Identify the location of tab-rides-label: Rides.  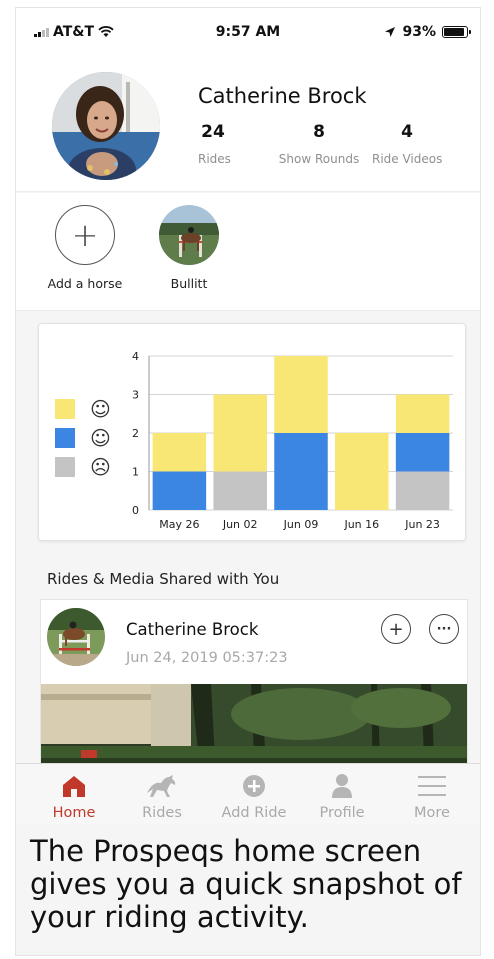
(162, 813).